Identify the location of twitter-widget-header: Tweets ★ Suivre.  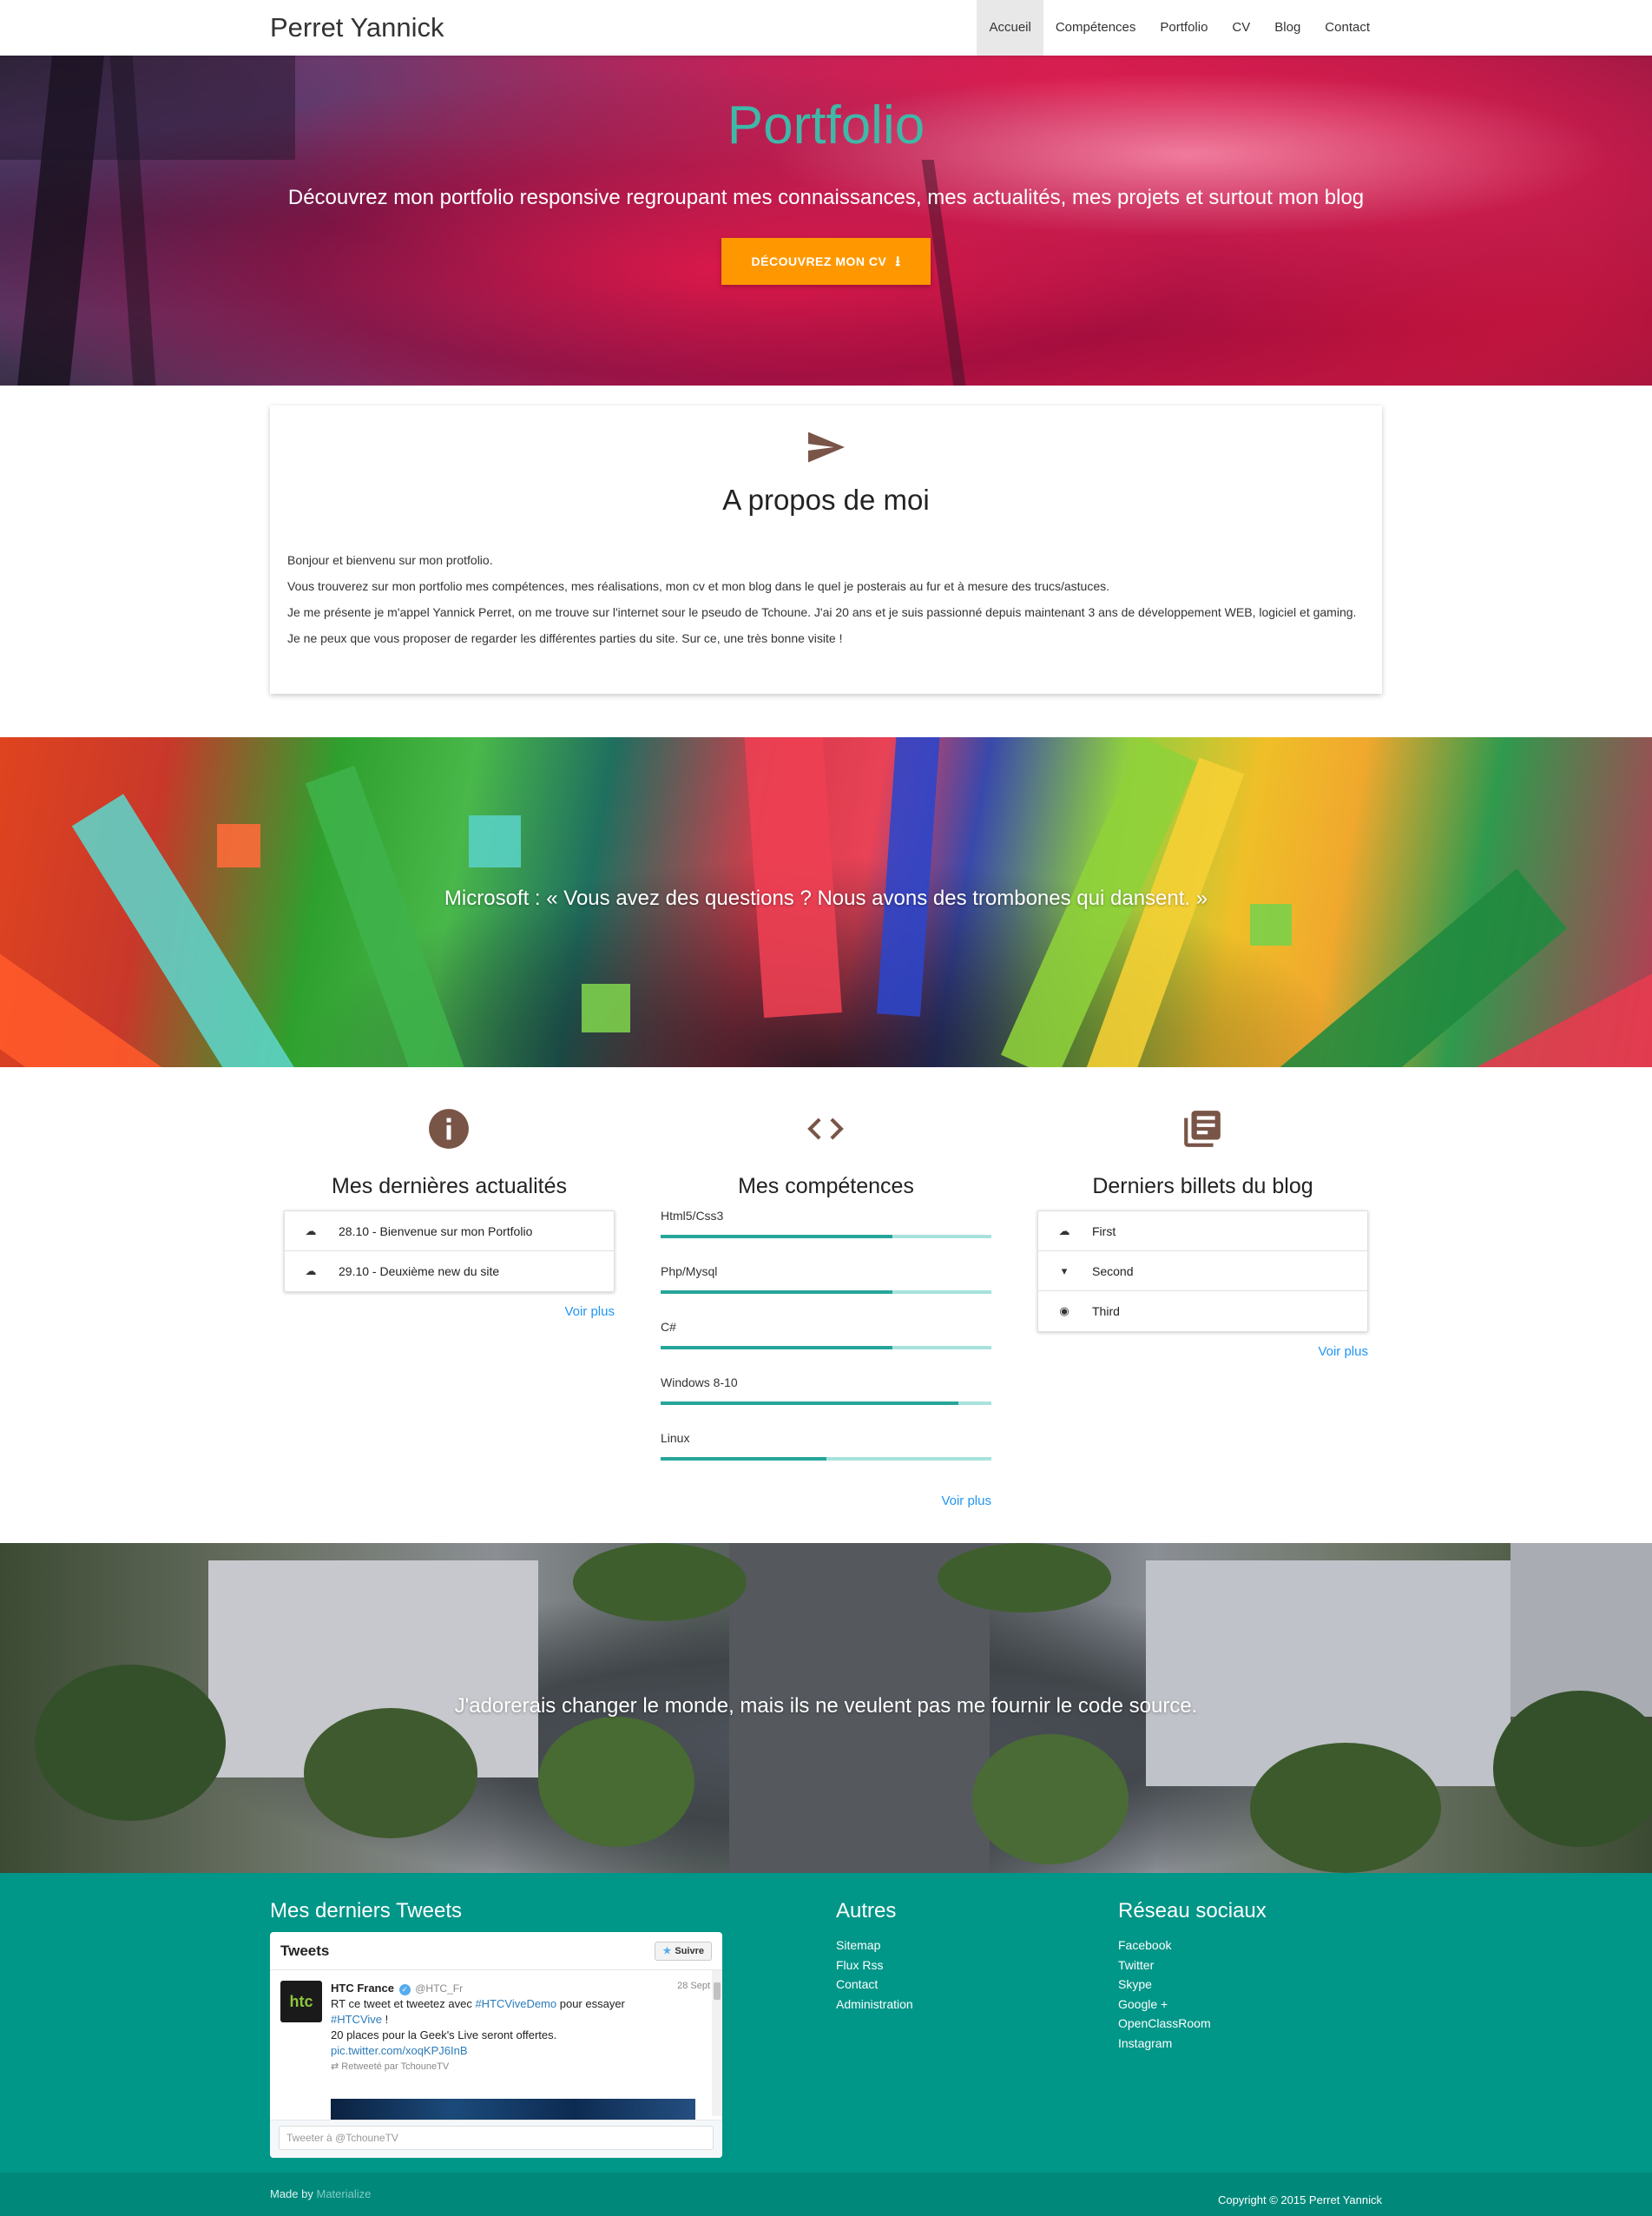
(496, 1951).